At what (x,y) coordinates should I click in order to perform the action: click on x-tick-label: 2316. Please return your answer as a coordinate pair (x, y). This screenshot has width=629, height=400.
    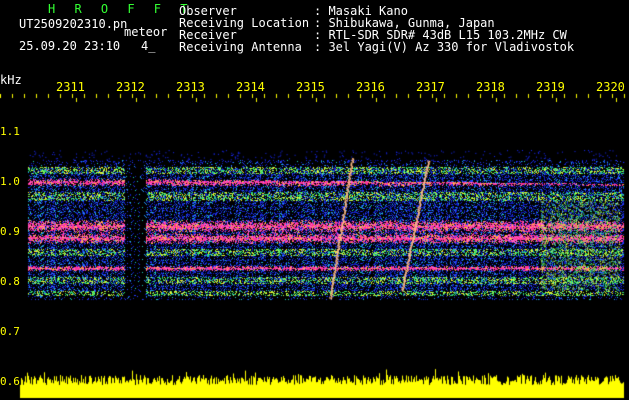
    Looking at the image, I should click on (370, 87).